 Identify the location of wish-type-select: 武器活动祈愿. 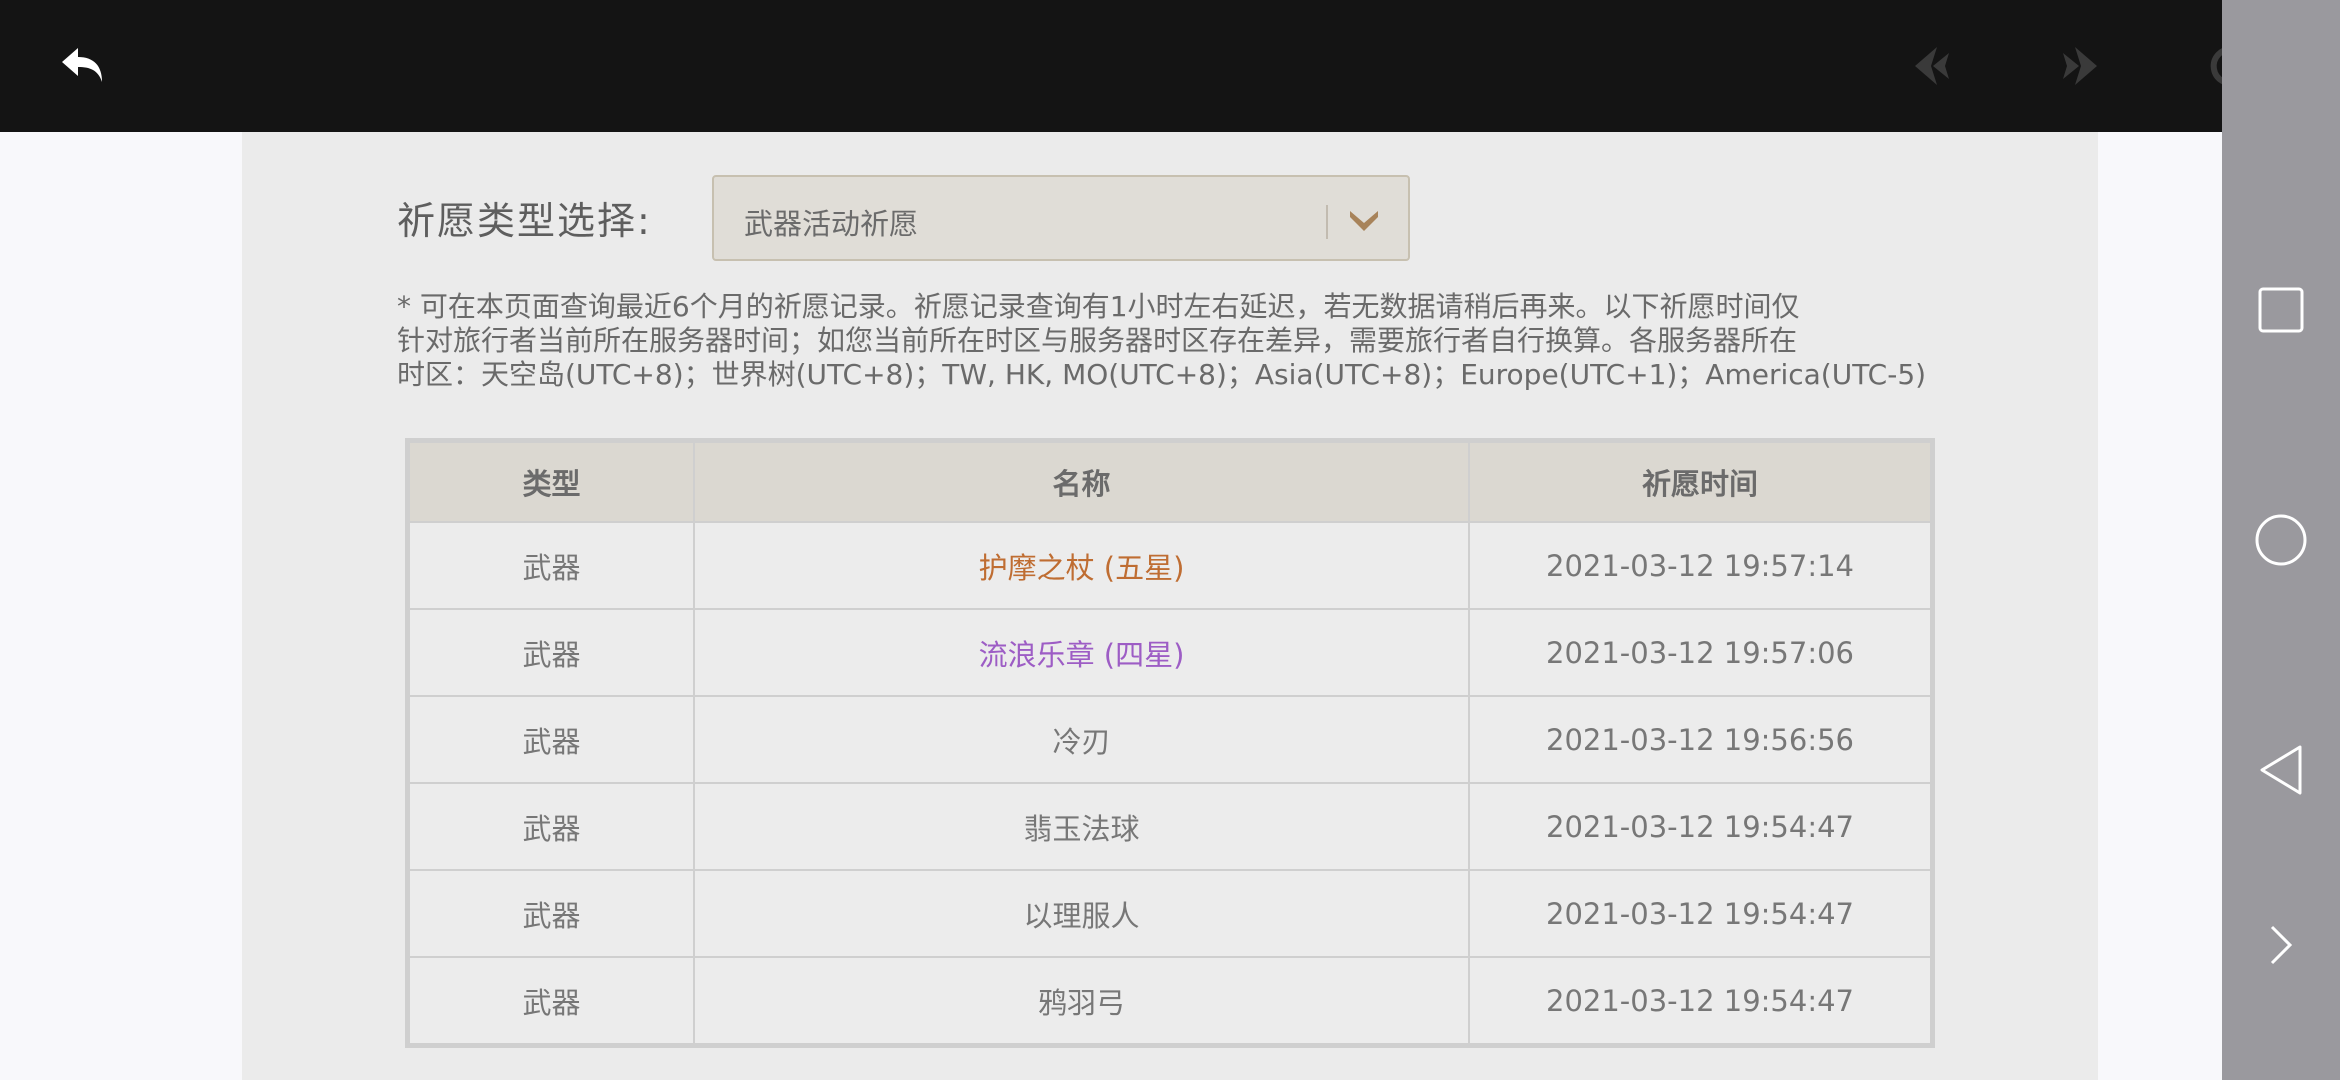
(1061, 218).